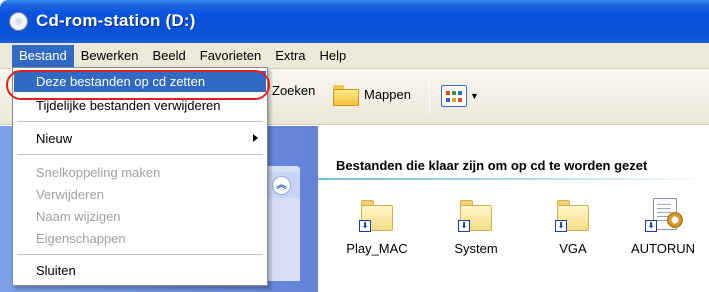 Image resolution: width=709 pixels, height=292 pixels. I want to click on views-button: ▼, so click(460, 96).